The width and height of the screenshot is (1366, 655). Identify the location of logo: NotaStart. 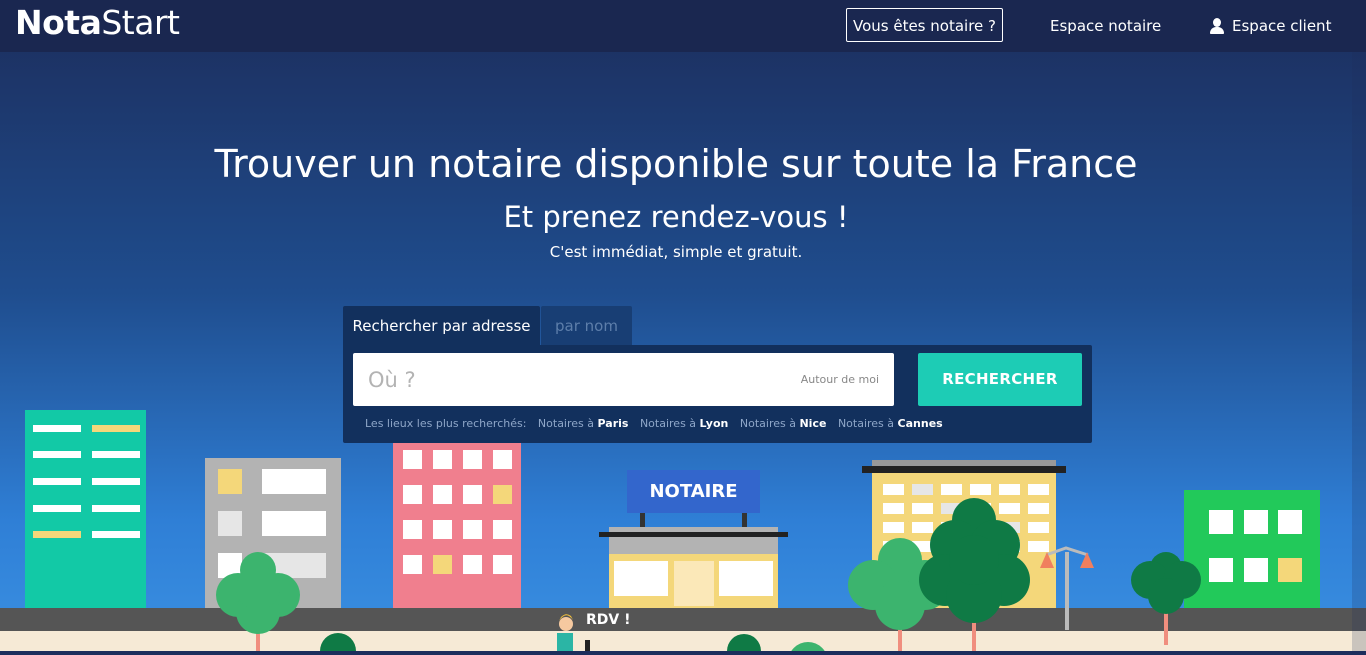
(97, 22).